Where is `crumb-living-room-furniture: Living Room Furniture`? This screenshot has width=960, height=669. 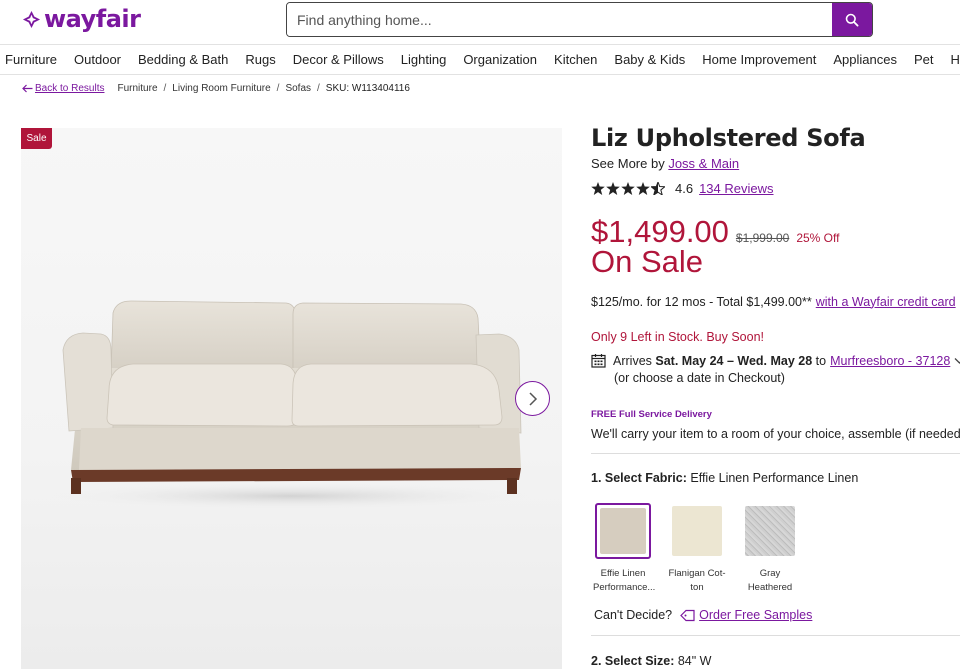 crumb-living-room-furniture: Living Room Furniture is located at coordinates (221, 88).